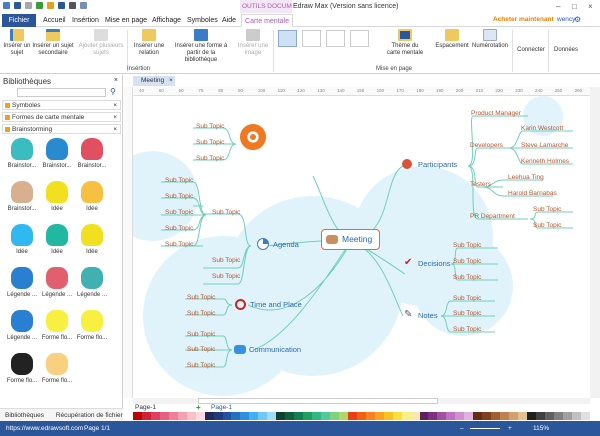 This screenshot has height=436, width=600. What do you see at coordinates (116, 80) in the screenshot?
I see `close-panel-icon: ×` at bounding box center [116, 80].